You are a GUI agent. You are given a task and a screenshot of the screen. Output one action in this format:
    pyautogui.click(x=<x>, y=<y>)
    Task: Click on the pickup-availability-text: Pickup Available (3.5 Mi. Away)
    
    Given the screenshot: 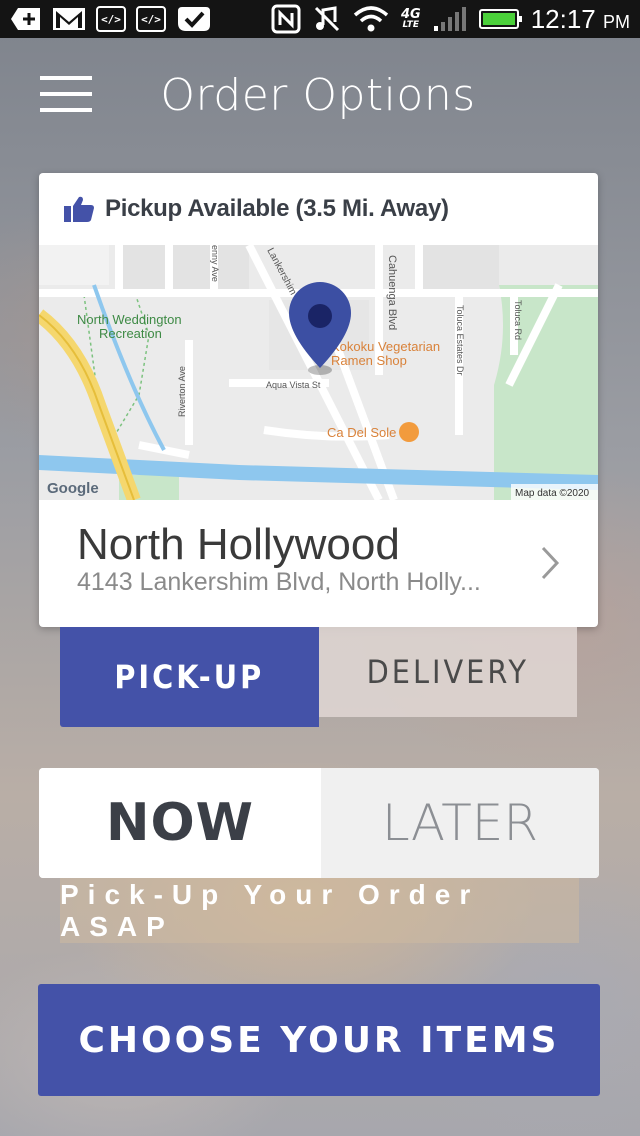 What is the action you would take?
    pyautogui.click(x=277, y=208)
    